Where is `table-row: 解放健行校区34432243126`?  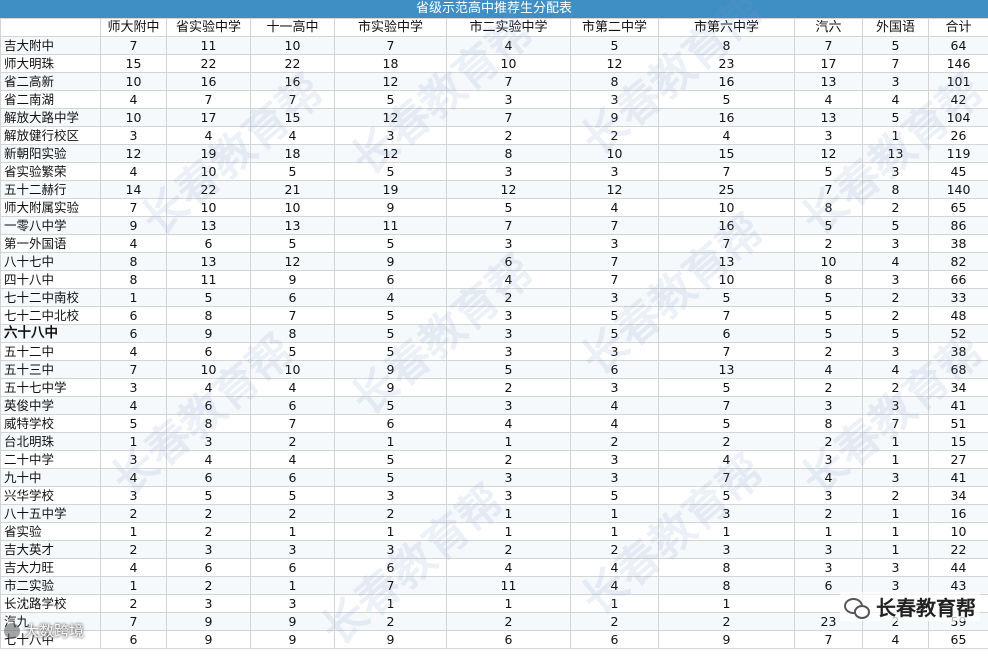
table-row: 解放健行校区34432243126 is located at coordinates (494, 136).